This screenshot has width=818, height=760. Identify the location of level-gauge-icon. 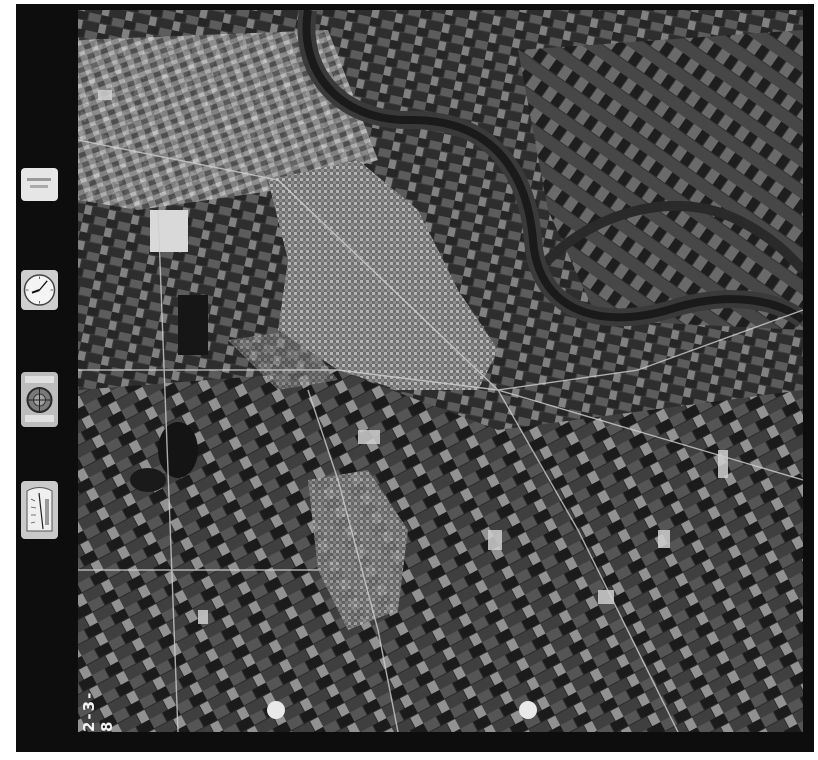
(39, 510).